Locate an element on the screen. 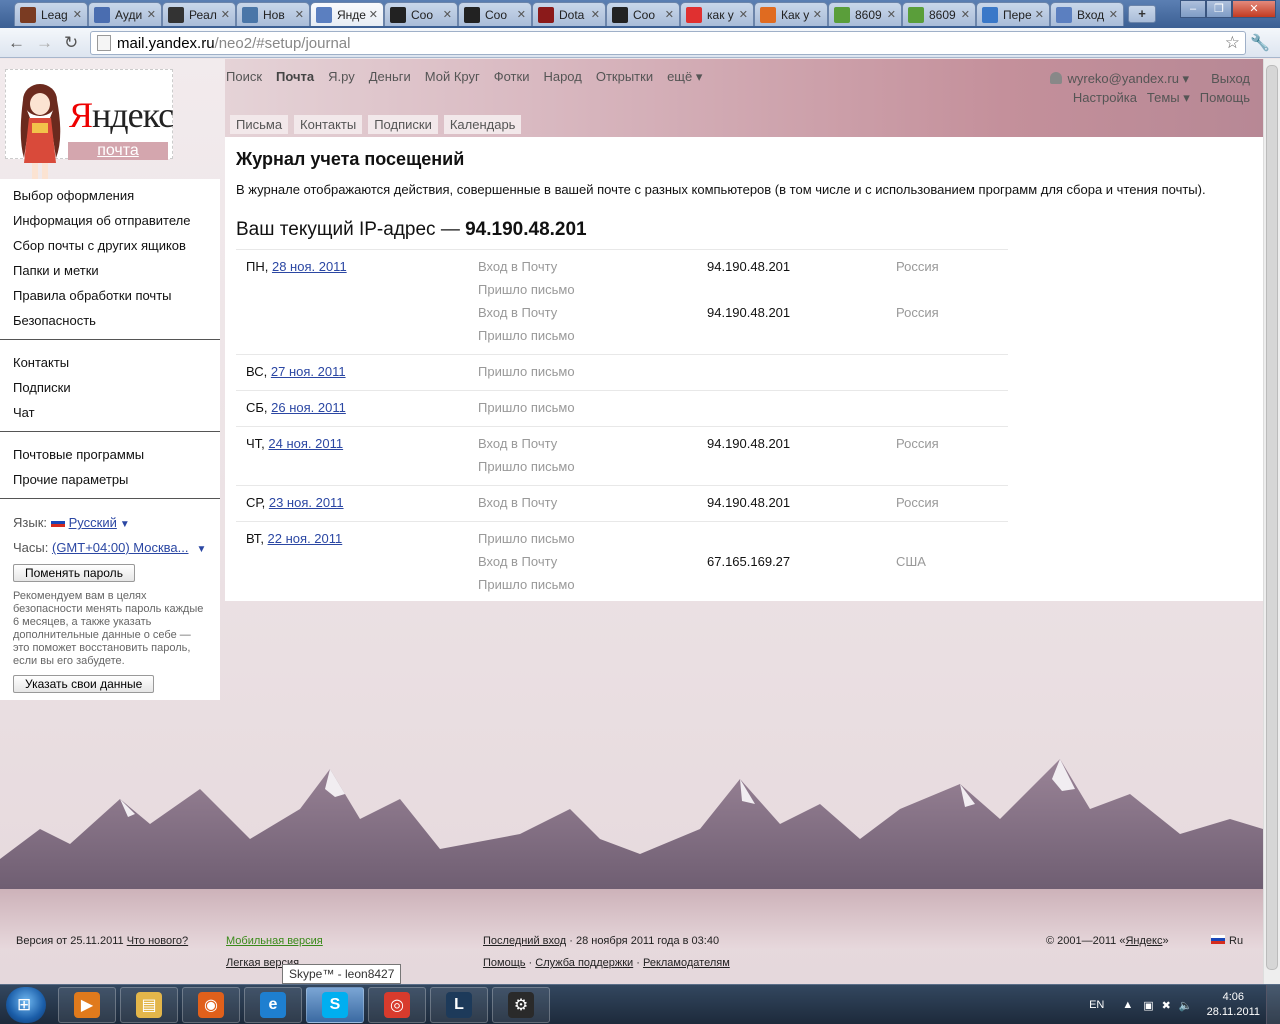 Image resolution: width=1280 pixels, height=1024 pixels. footer-lang: Ru is located at coordinates (1236, 941).